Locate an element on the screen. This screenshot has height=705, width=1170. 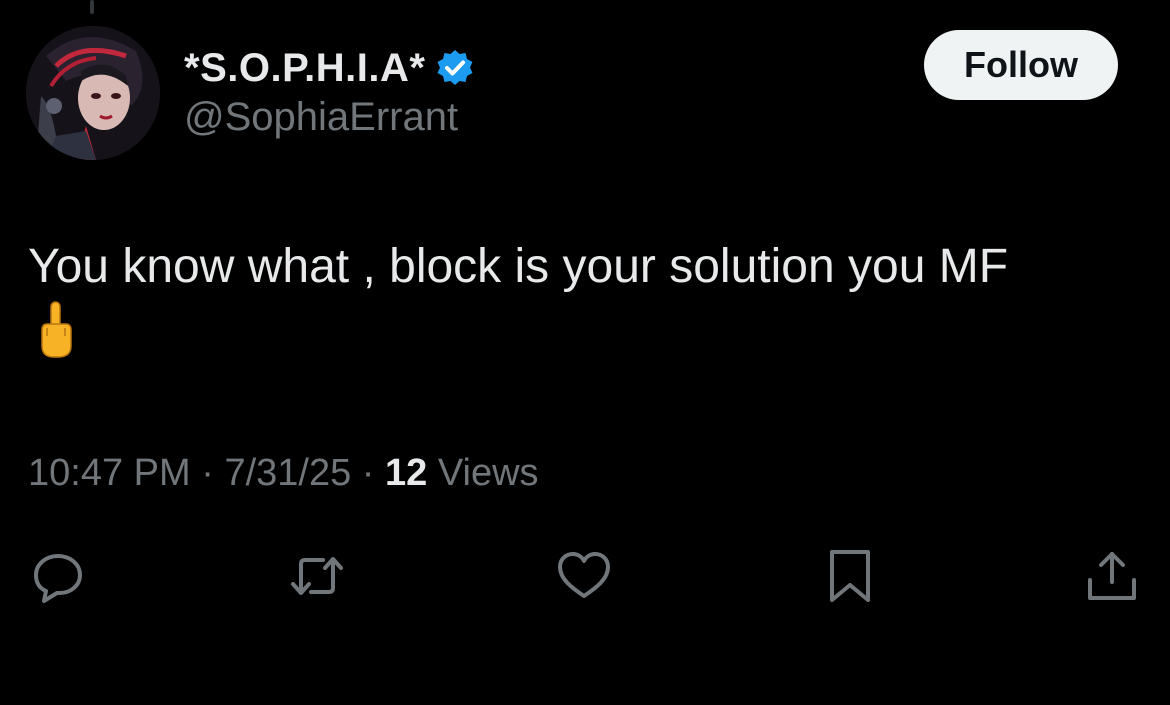
thread-connector-line is located at coordinates (92, 7).